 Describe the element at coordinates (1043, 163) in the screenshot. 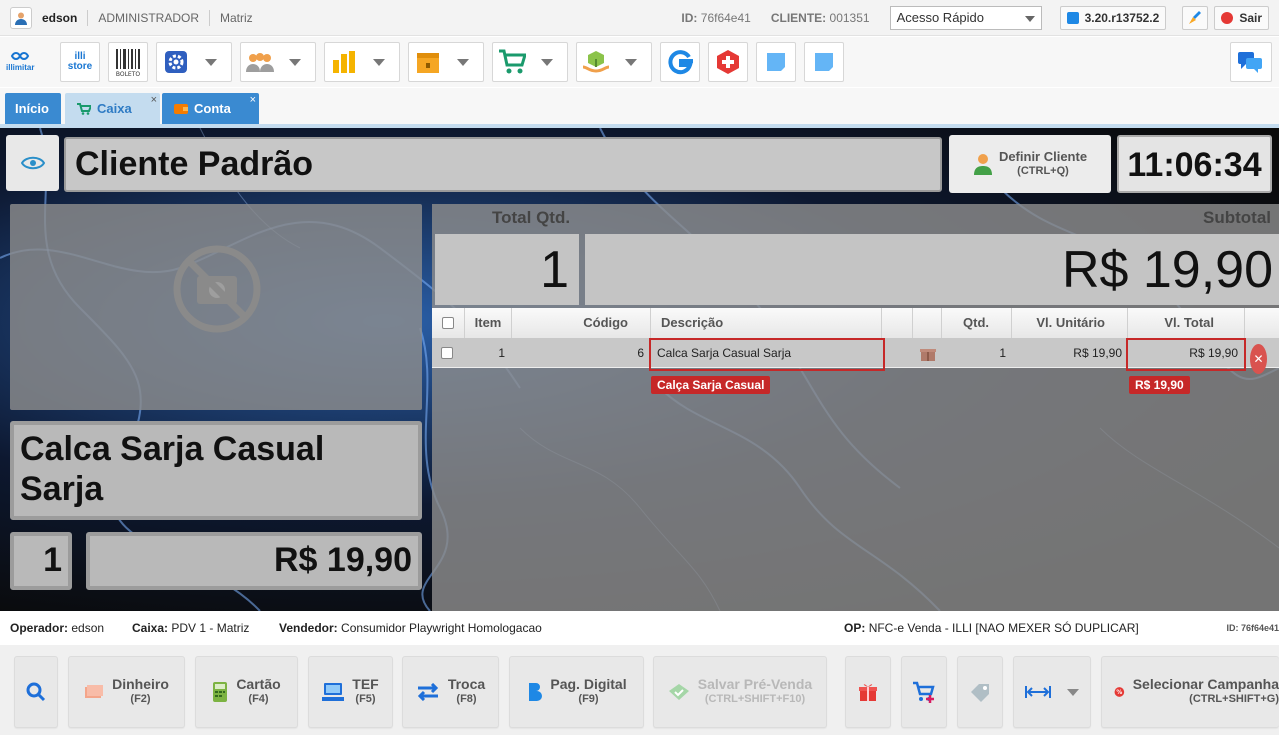

I see `define-client-text: Definir Cliente (CTRL+Q)` at that location.